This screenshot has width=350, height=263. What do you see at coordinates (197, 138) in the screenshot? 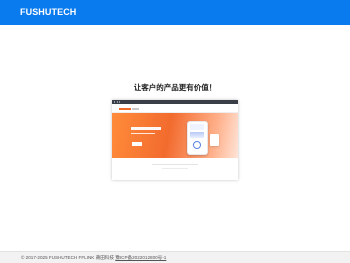
I see `phone-mockup-icon` at bounding box center [197, 138].